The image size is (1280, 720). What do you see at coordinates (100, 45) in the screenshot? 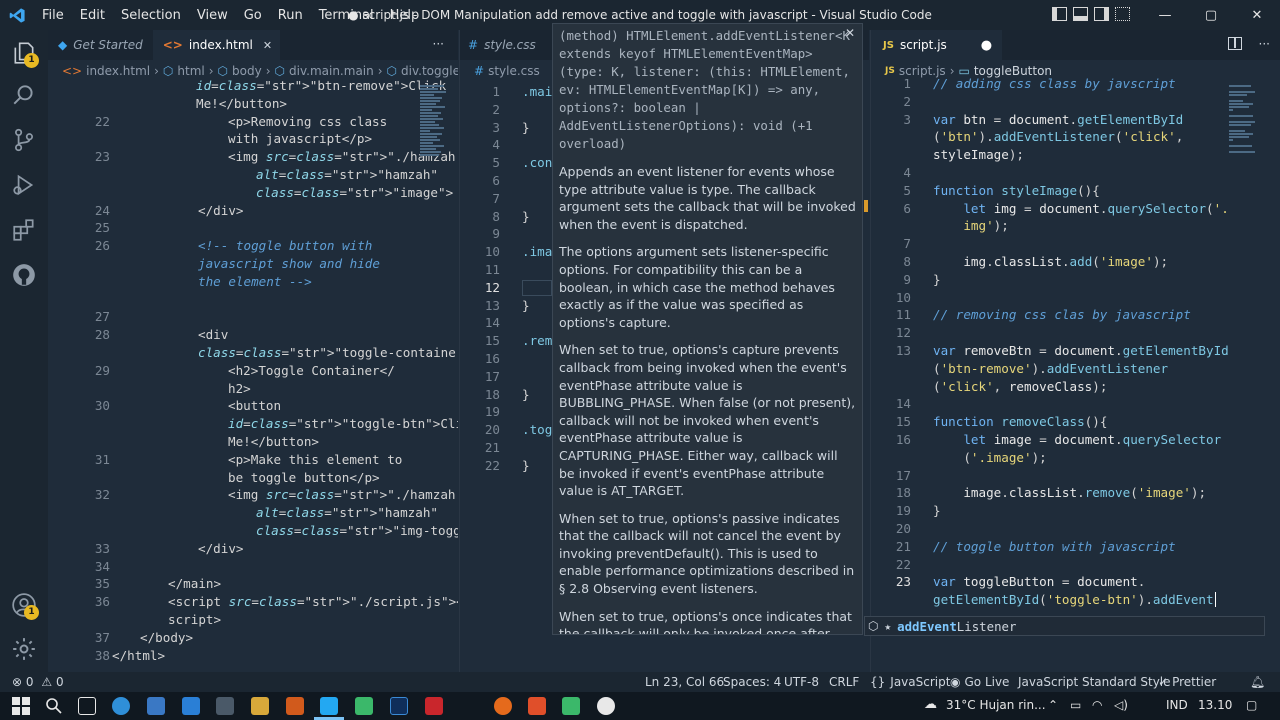
I see `tab-get-started: ◆ Get Started` at bounding box center [100, 45].